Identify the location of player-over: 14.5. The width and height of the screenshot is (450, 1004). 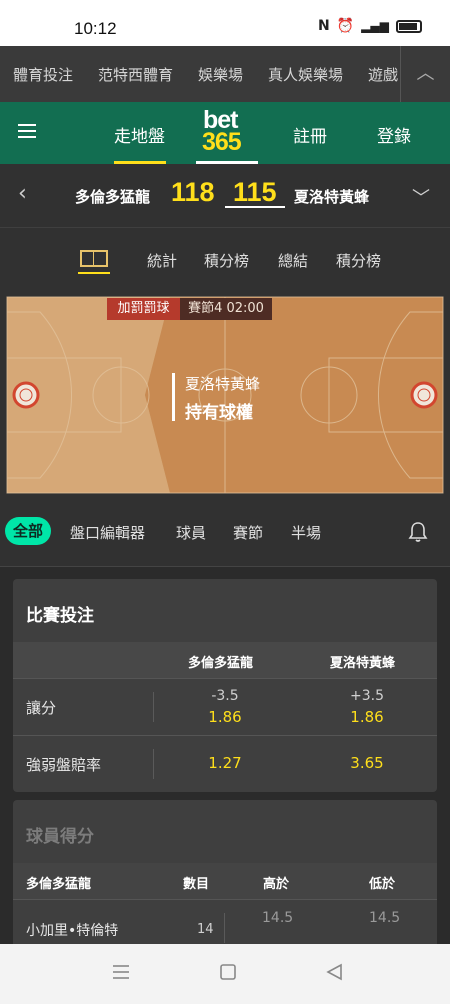
(277, 918).